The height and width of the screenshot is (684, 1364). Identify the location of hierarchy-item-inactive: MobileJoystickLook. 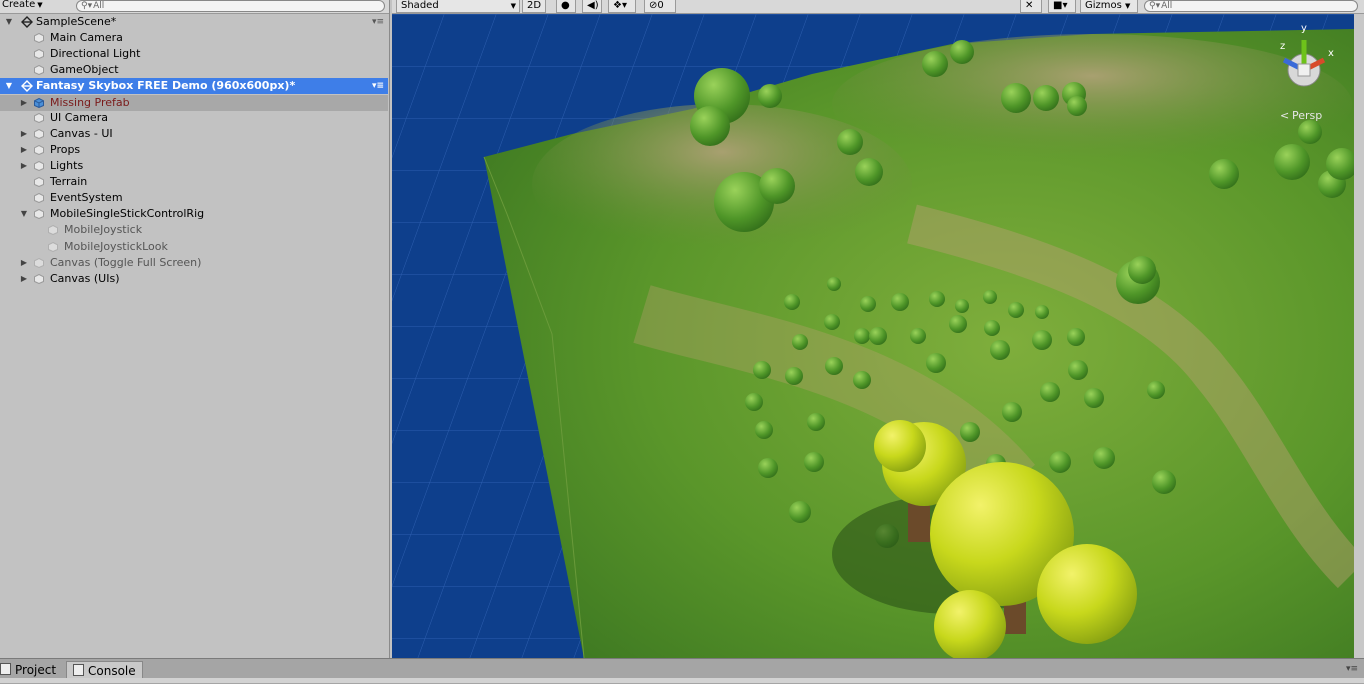
(194, 247).